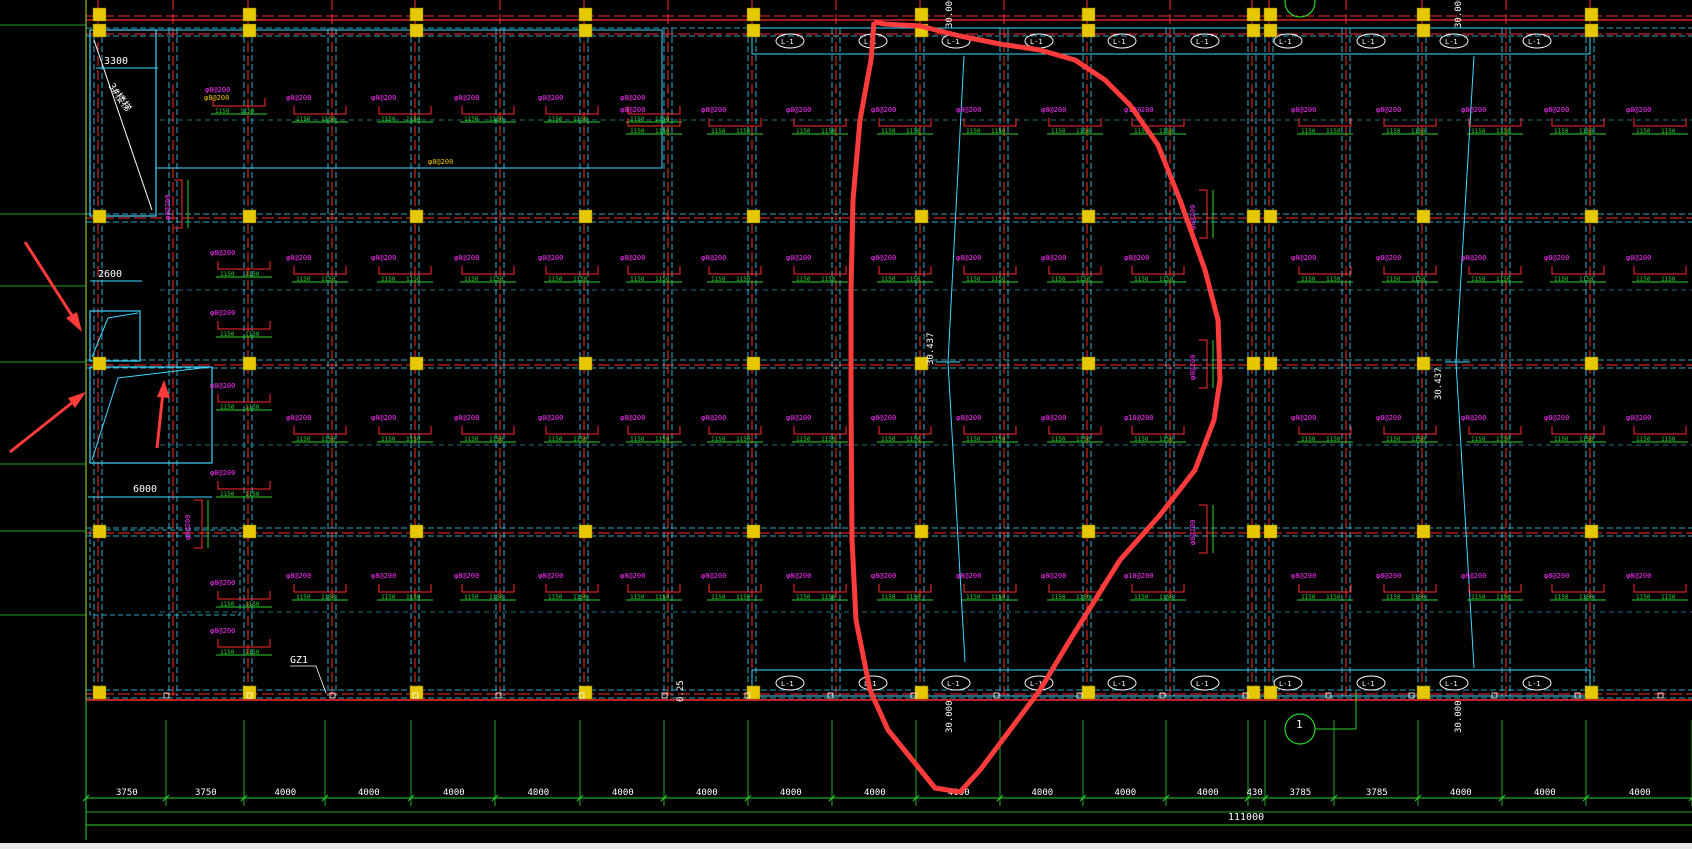 The width and height of the screenshot is (1692, 849). I want to click on elevation-top-a: 30.000, so click(950, 14).